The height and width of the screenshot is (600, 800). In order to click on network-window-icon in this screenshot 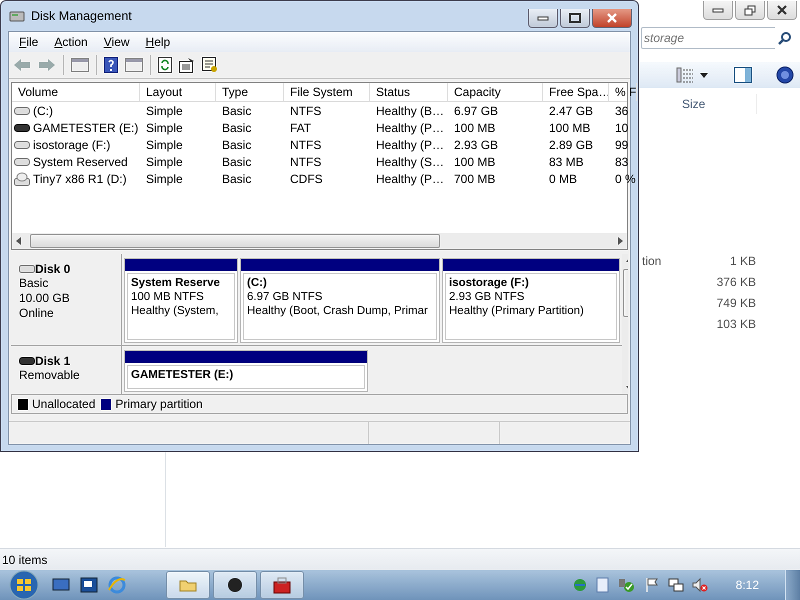, I will do `click(89, 585)`.